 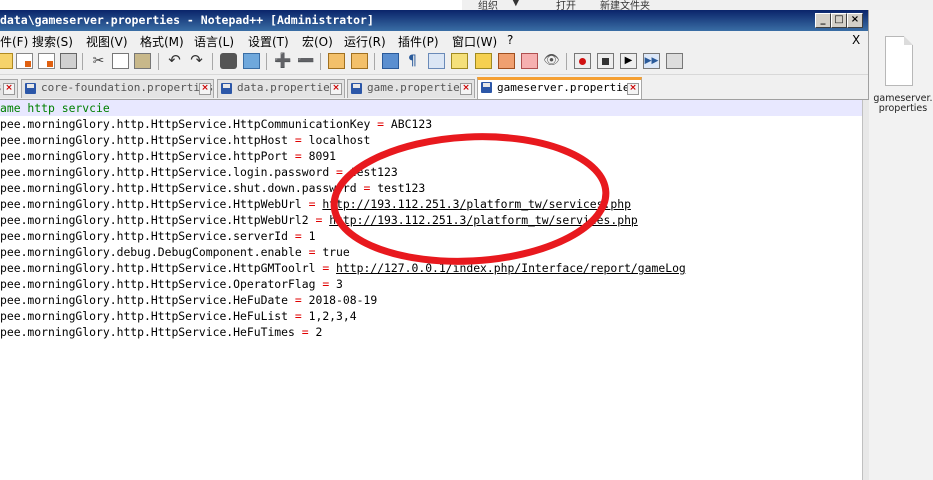 I want to click on zoom-in-icon: ➕, so click(x=282, y=61).